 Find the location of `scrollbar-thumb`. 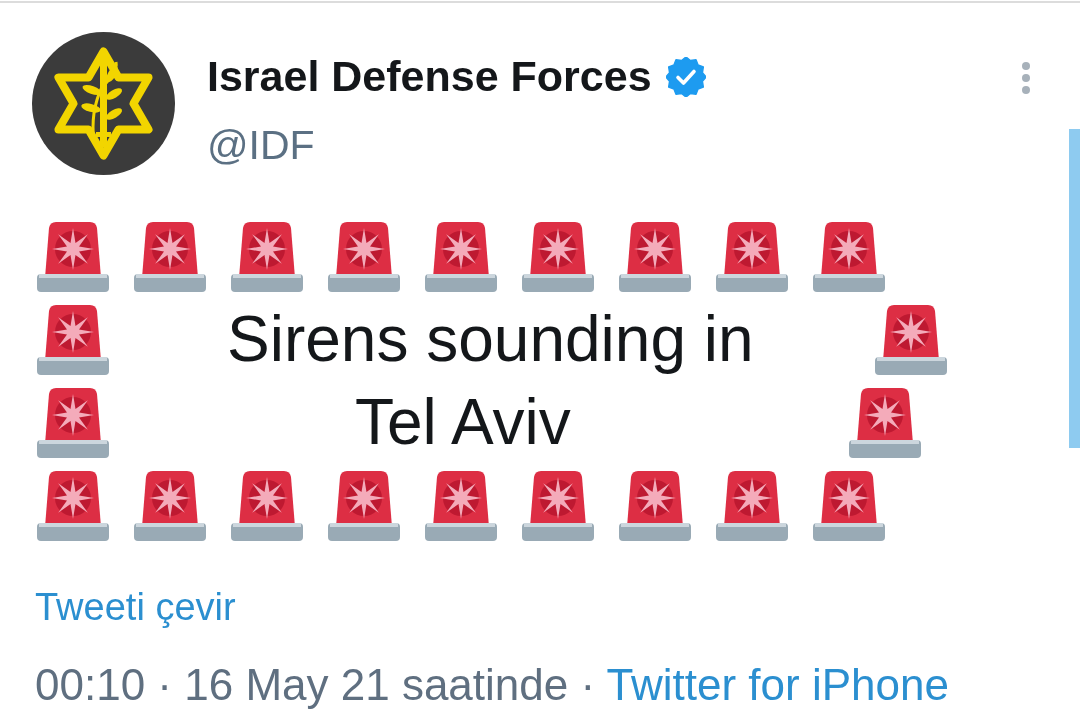

scrollbar-thumb is located at coordinates (1074, 288).